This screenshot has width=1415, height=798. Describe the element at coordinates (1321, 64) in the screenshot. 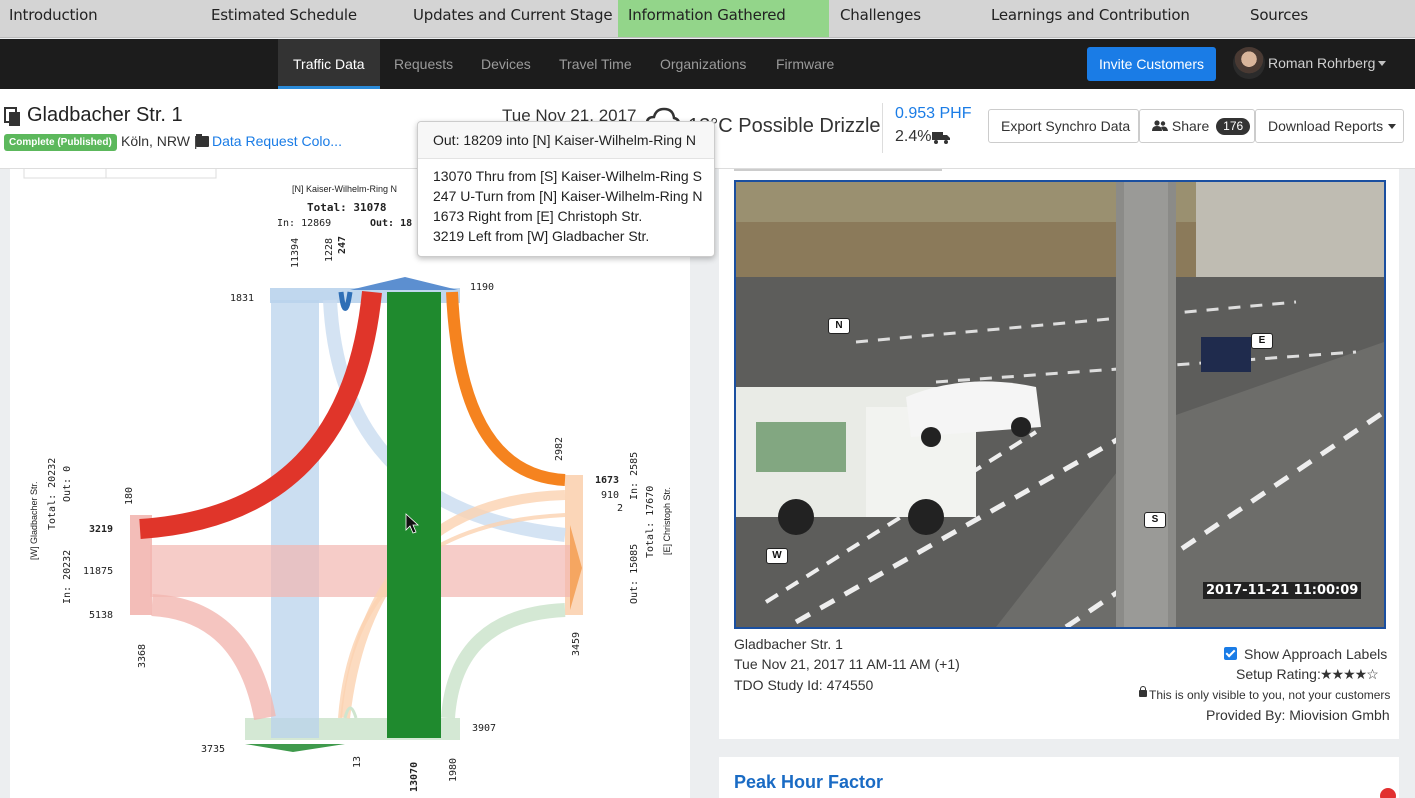

I see `user-menu: Roman Rohrberg` at that location.